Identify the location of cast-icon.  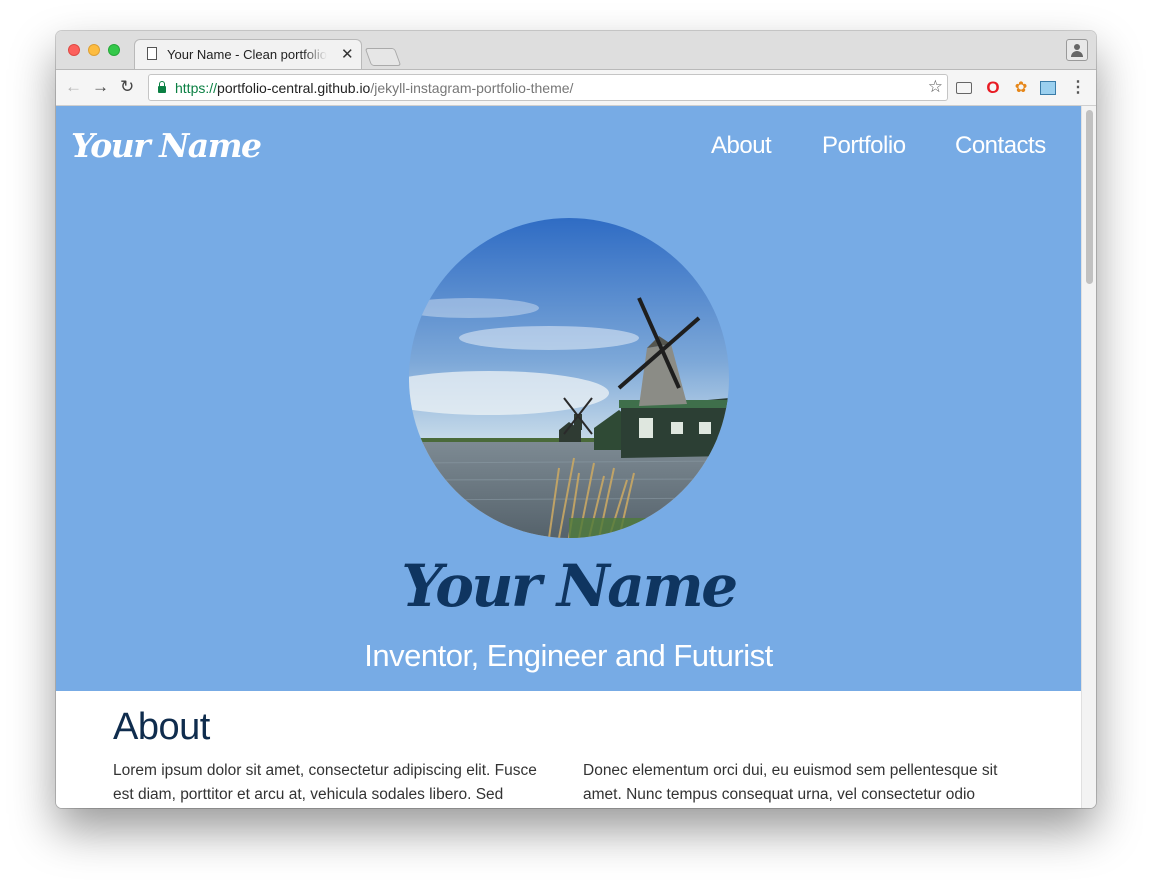
(964, 88).